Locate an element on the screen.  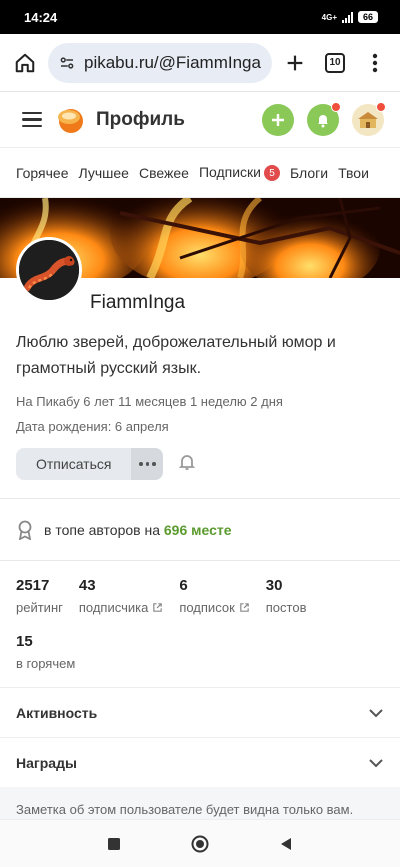
unsubscribe-button: Отписаться is located at coordinates (73, 464).